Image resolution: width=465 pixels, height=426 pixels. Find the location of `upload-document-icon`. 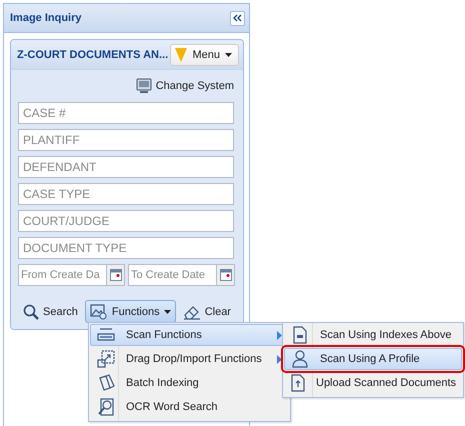

upload-document-icon is located at coordinates (298, 383).